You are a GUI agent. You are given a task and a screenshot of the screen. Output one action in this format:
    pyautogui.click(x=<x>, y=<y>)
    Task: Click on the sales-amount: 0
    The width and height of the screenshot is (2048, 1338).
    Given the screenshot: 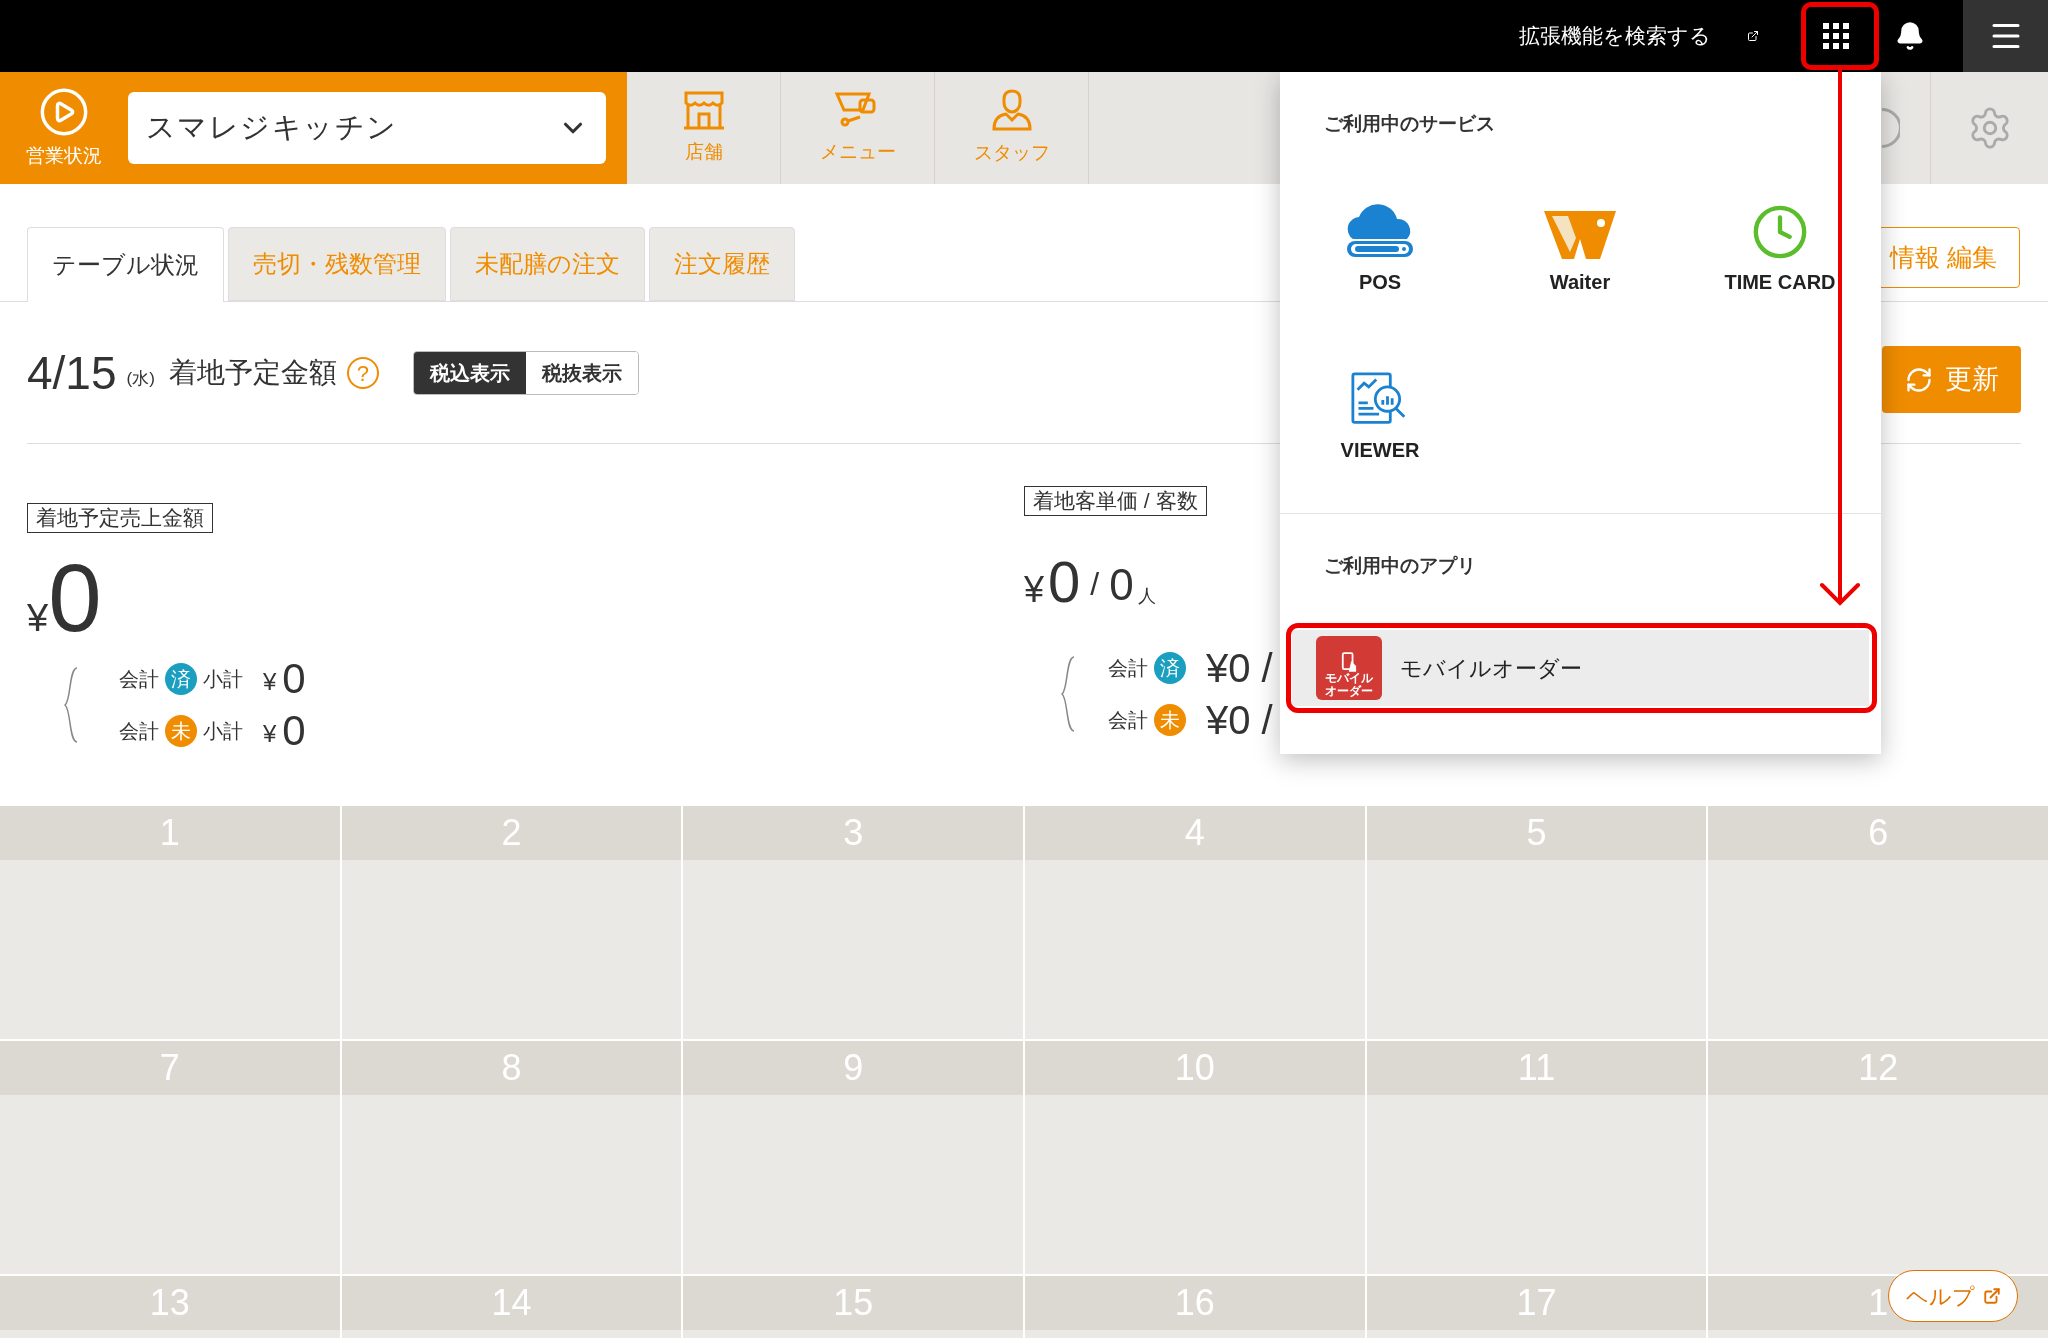 What is the action you would take?
    pyautogui.click(x=75, y=598)
    